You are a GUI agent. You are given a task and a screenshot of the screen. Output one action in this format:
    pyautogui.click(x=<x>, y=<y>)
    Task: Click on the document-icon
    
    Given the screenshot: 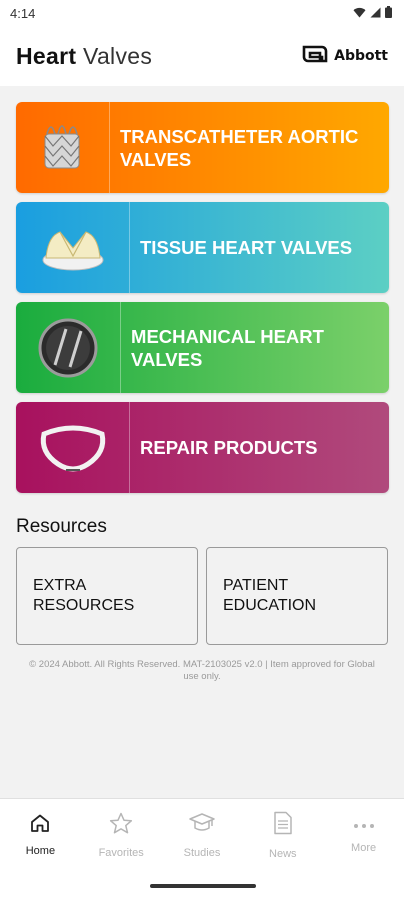 What is the action you would take?
    pyautogui.click(x=283, y=825)
    